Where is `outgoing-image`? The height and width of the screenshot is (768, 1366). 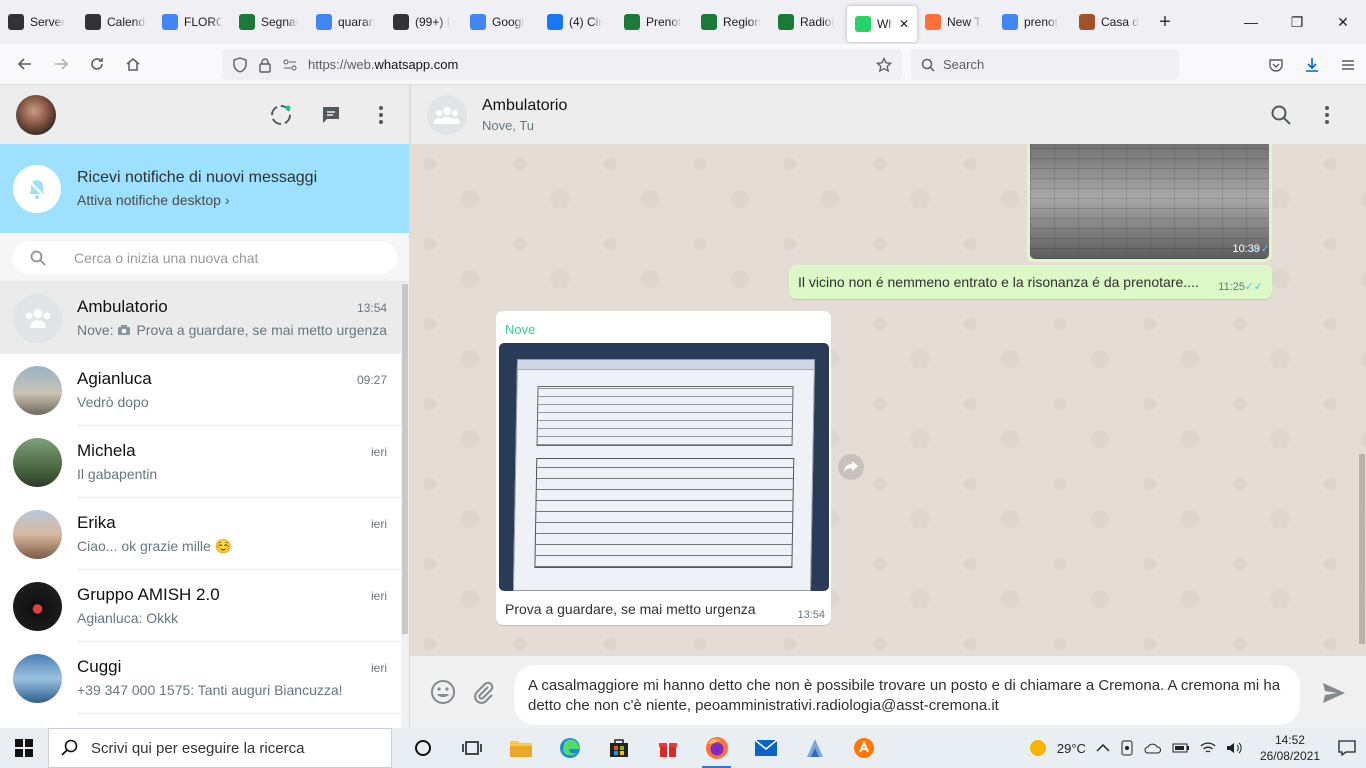 outgoing-image is located at coordinates (1149, 201).